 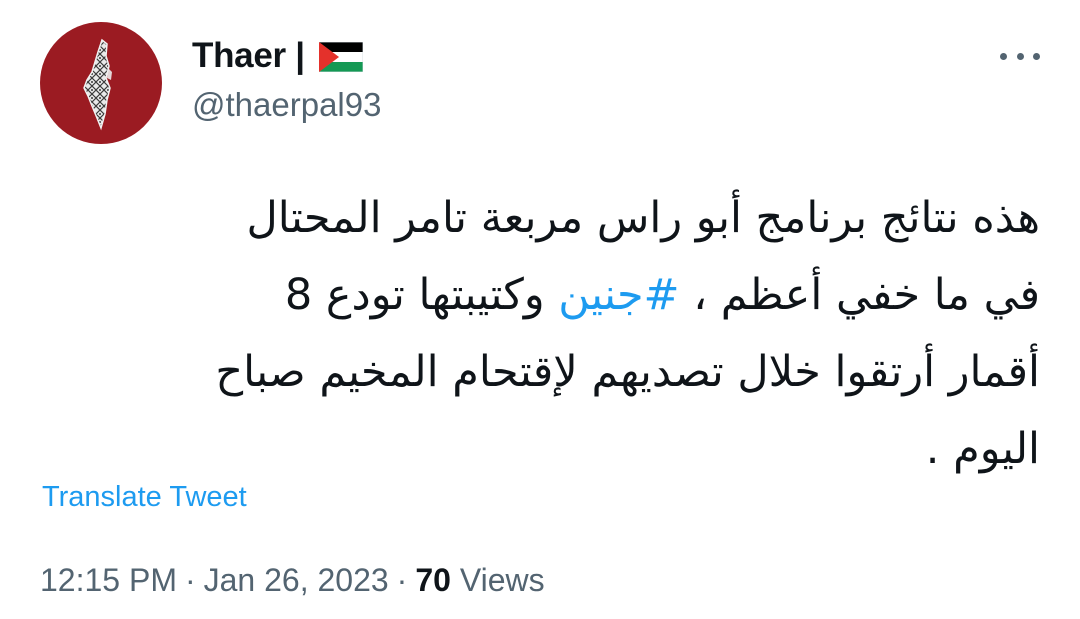 I want to click on palestine-map-keffiyeh-avatar, so click(x=97, y=84).